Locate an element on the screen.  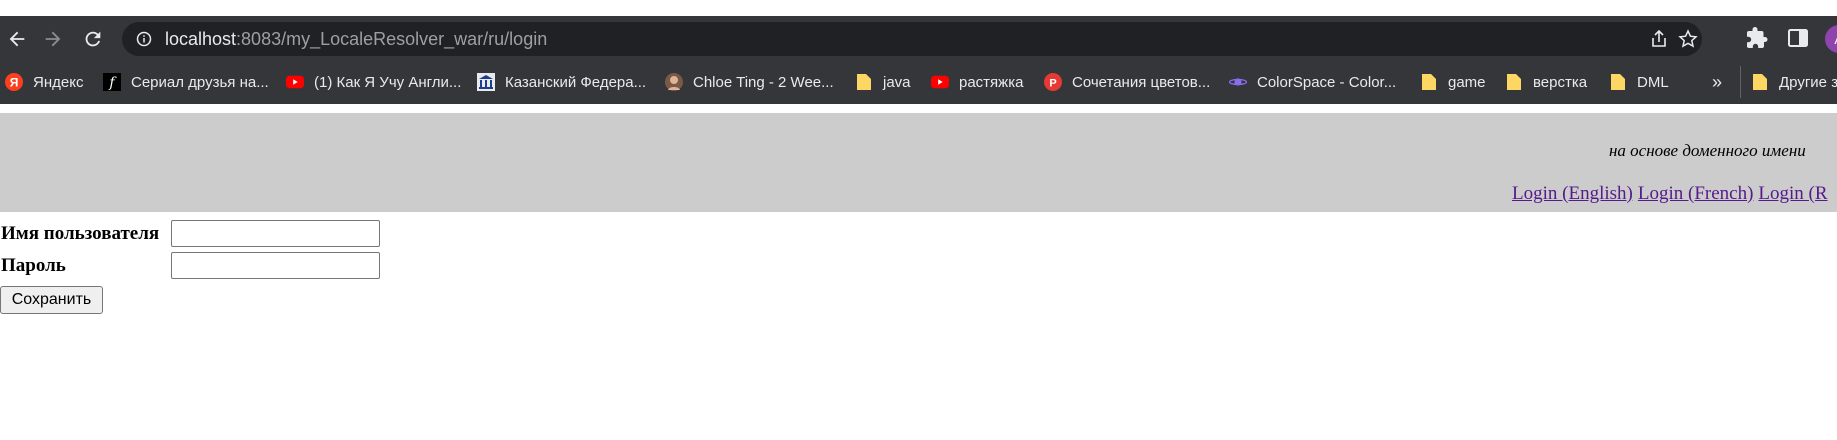
yandex-icon: Я is located at coordinates (14, 82).